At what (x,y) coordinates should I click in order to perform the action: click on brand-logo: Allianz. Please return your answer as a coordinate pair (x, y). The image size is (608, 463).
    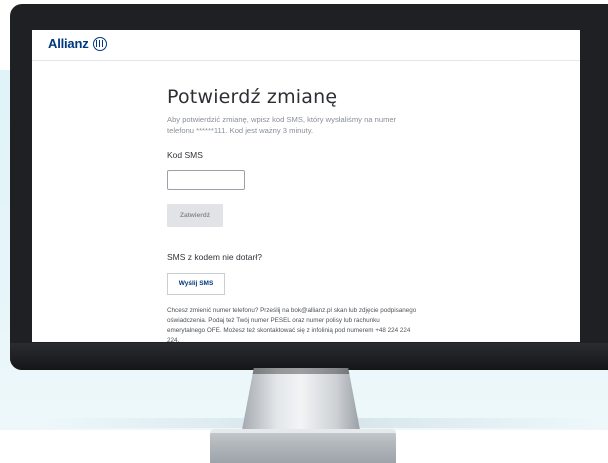
    Looking at the image, I should click on (77, 43).